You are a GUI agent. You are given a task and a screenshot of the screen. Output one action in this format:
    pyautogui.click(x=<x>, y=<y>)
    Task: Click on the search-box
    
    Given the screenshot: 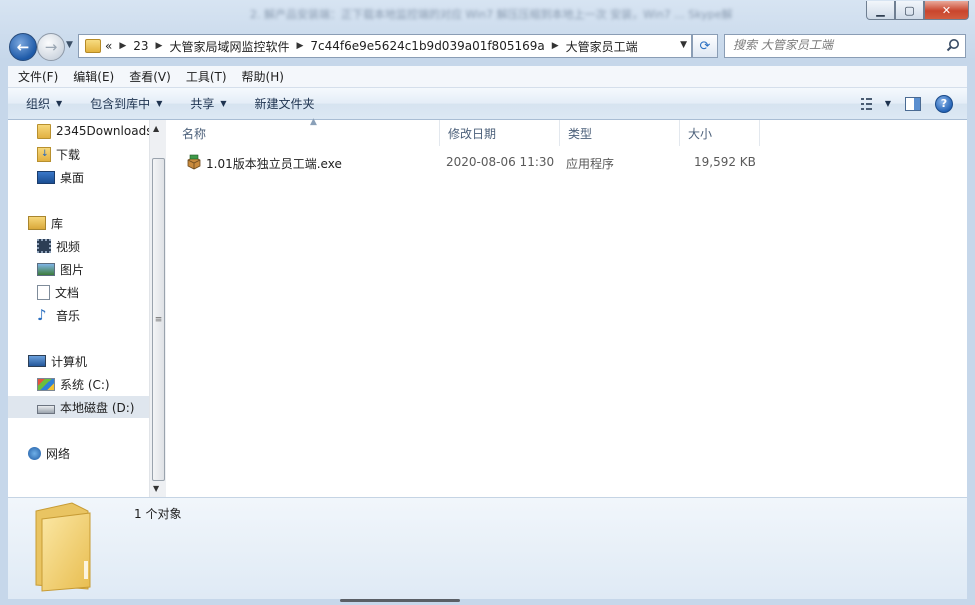 What is the action you would take?
    pyautogui.click(x=845, y=46)
    